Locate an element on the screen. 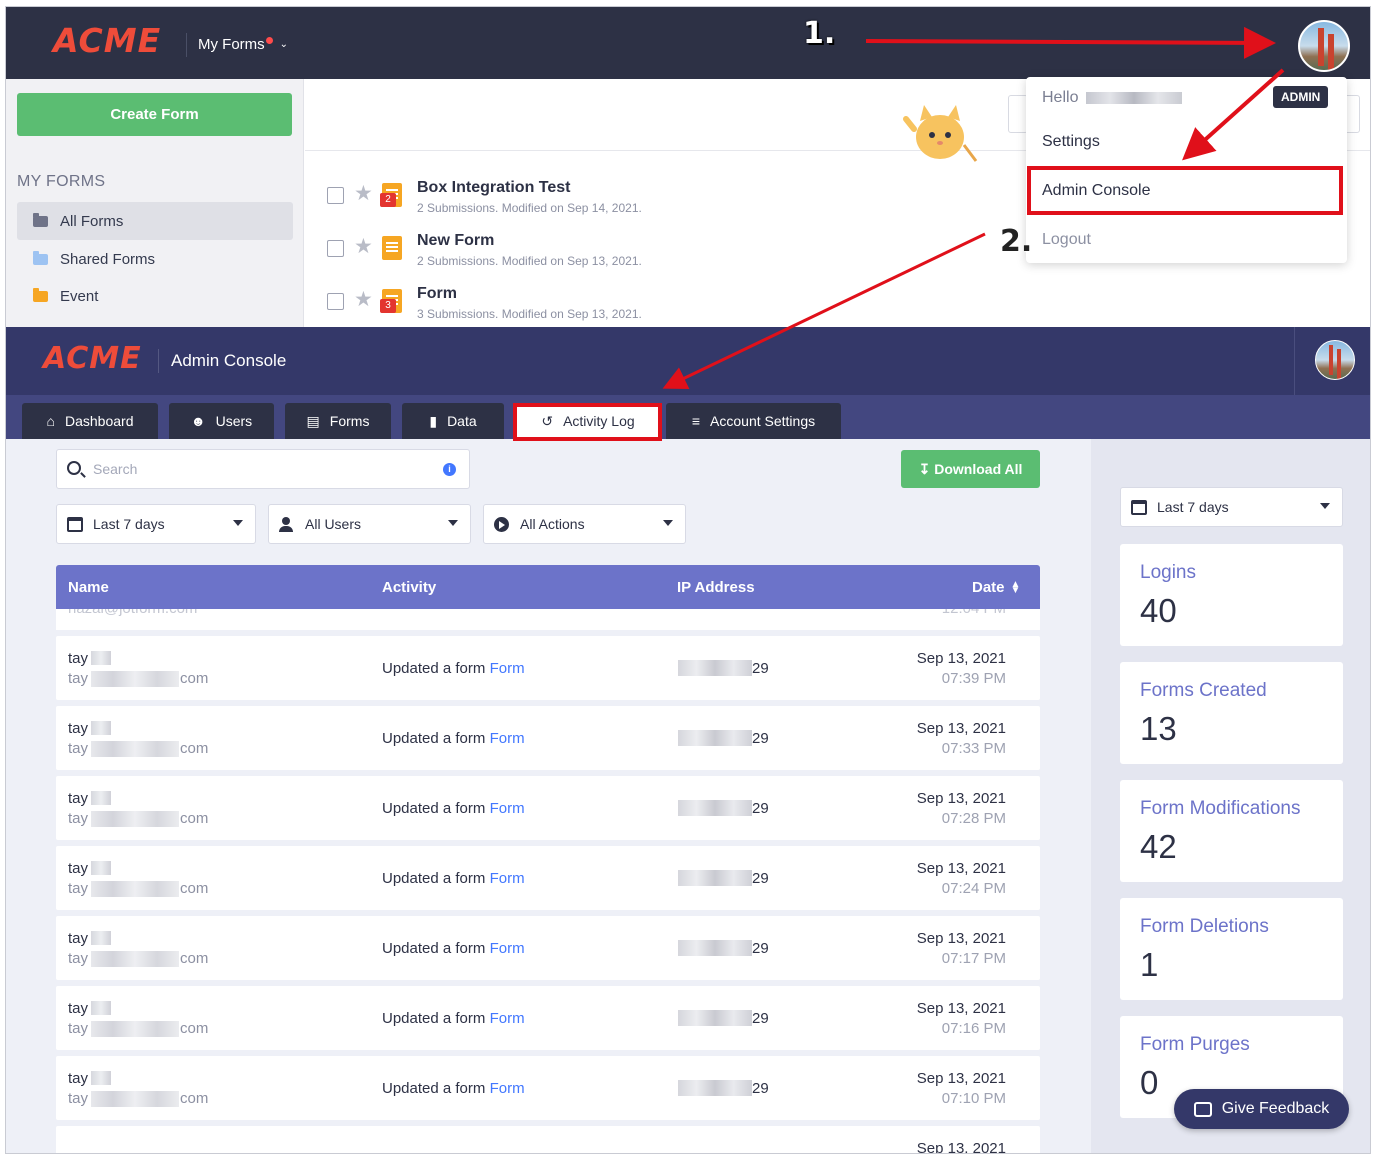 Image resolution: width=1375 pixels, height=1158 pixels. select-value: Last 7 days is located at coordinates (129, 524).